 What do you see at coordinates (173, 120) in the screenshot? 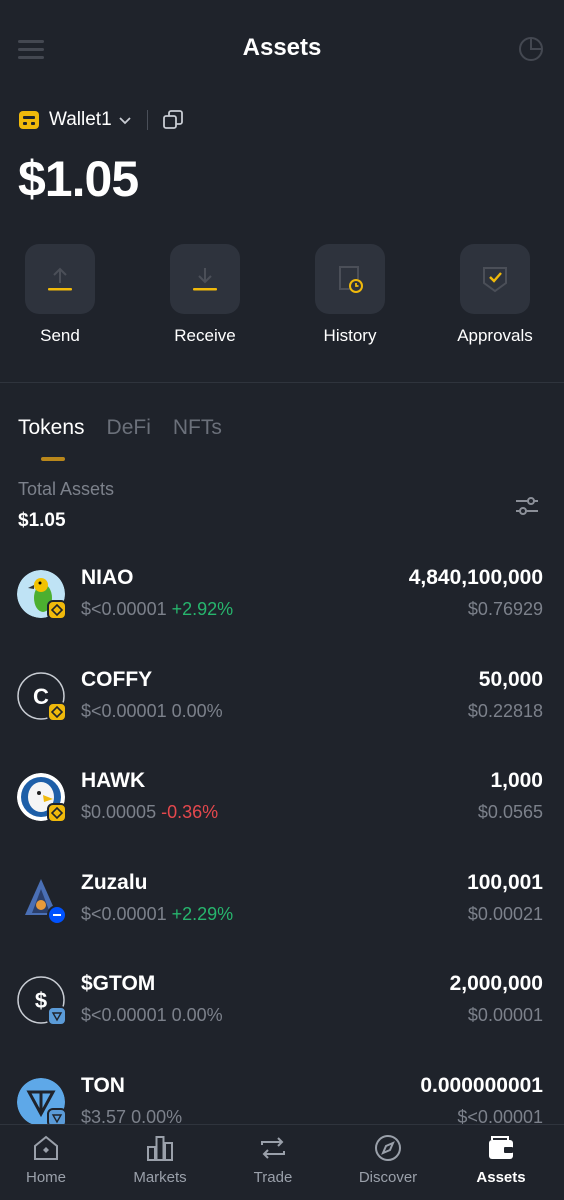
I see `copy-icon` at bounding box center [173, 120].